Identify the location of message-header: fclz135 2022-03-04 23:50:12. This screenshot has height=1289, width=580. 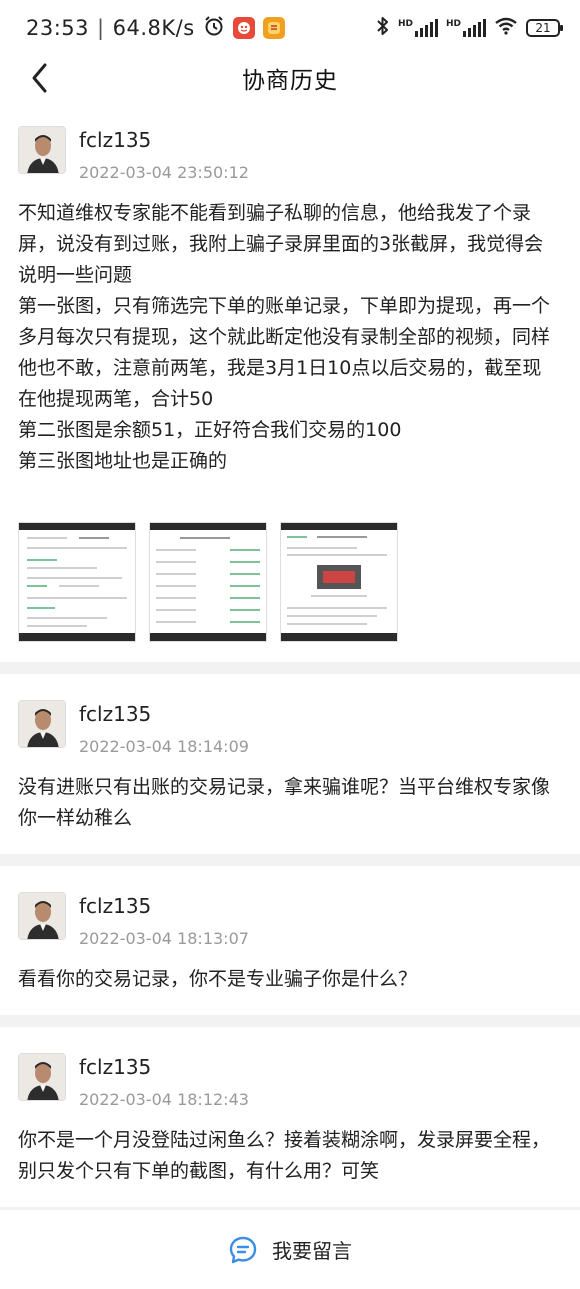
(289, 155).